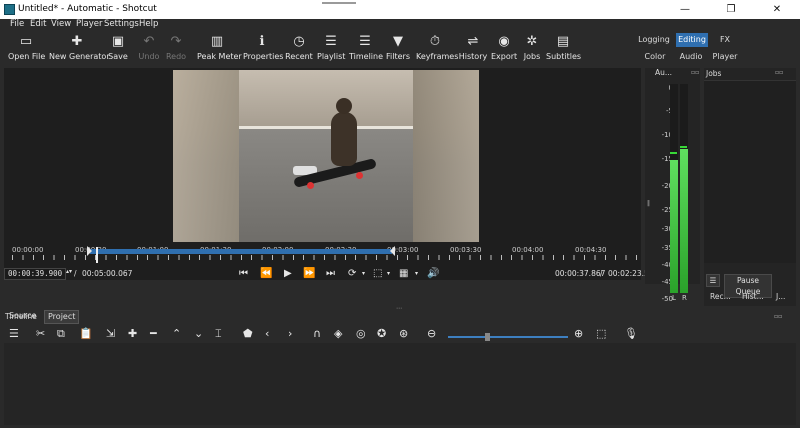  Describe the element at coordinates (263, 49) in the screenshot. I see `properties-button: ℹ Properties` at that location.